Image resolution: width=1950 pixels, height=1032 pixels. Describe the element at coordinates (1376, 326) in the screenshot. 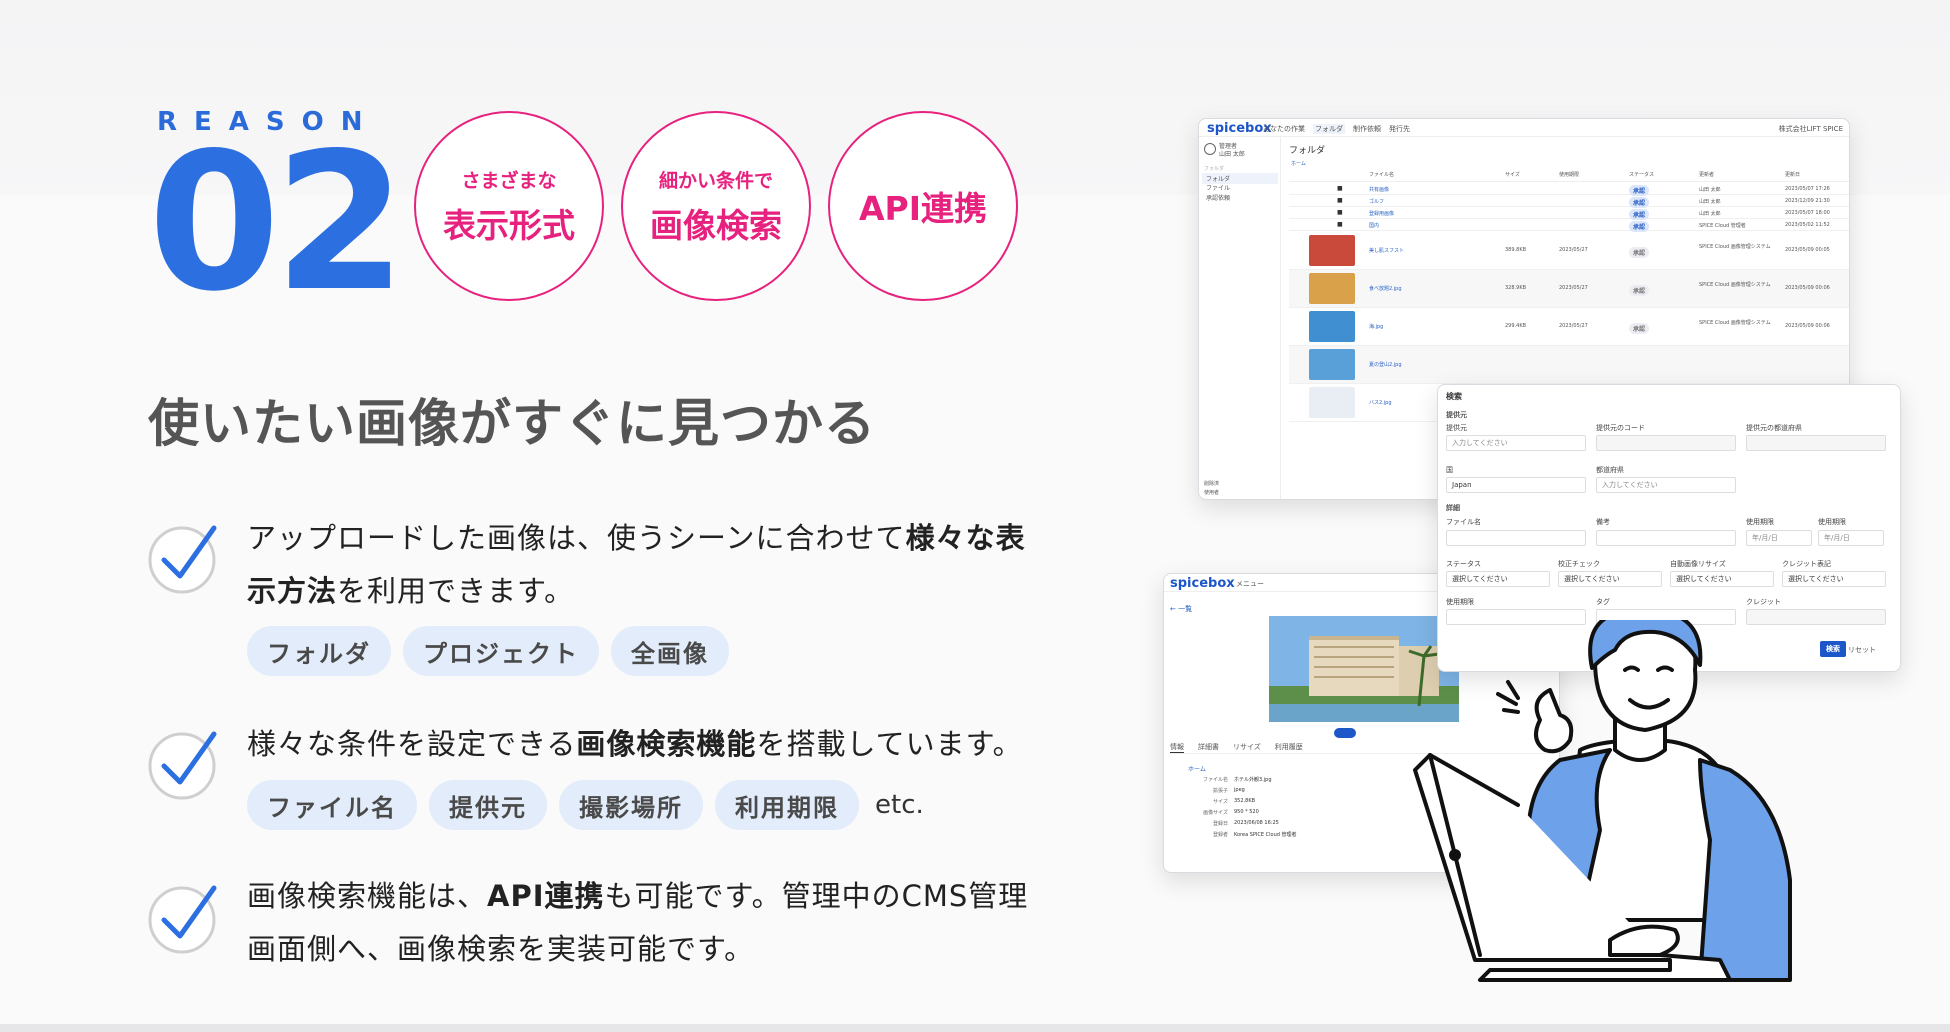

I see `file-name: 海.jpg` at that location.